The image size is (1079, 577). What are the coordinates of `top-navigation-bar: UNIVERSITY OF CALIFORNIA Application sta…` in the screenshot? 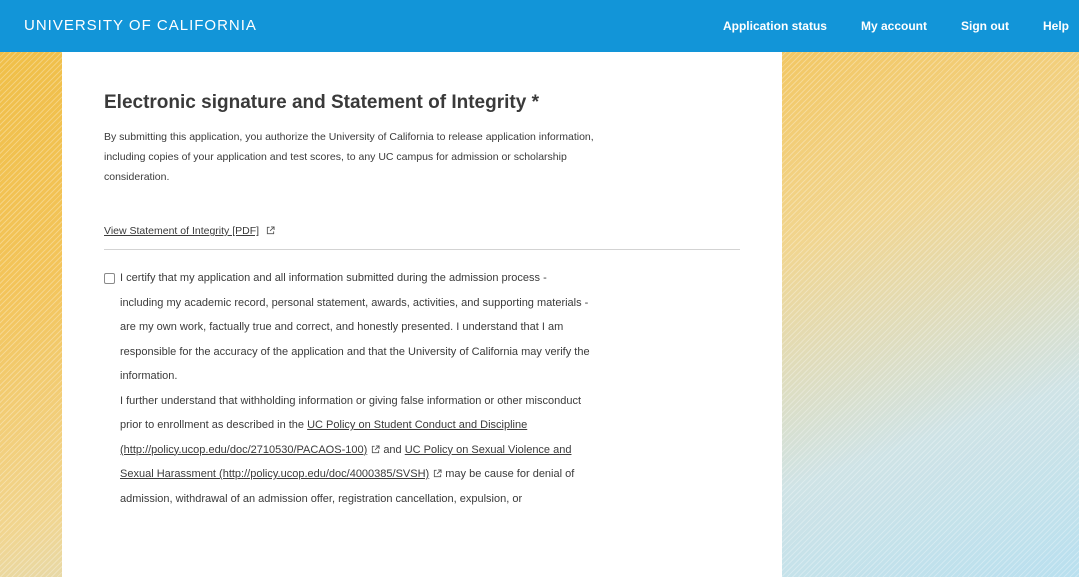 It's located at (539, 26).